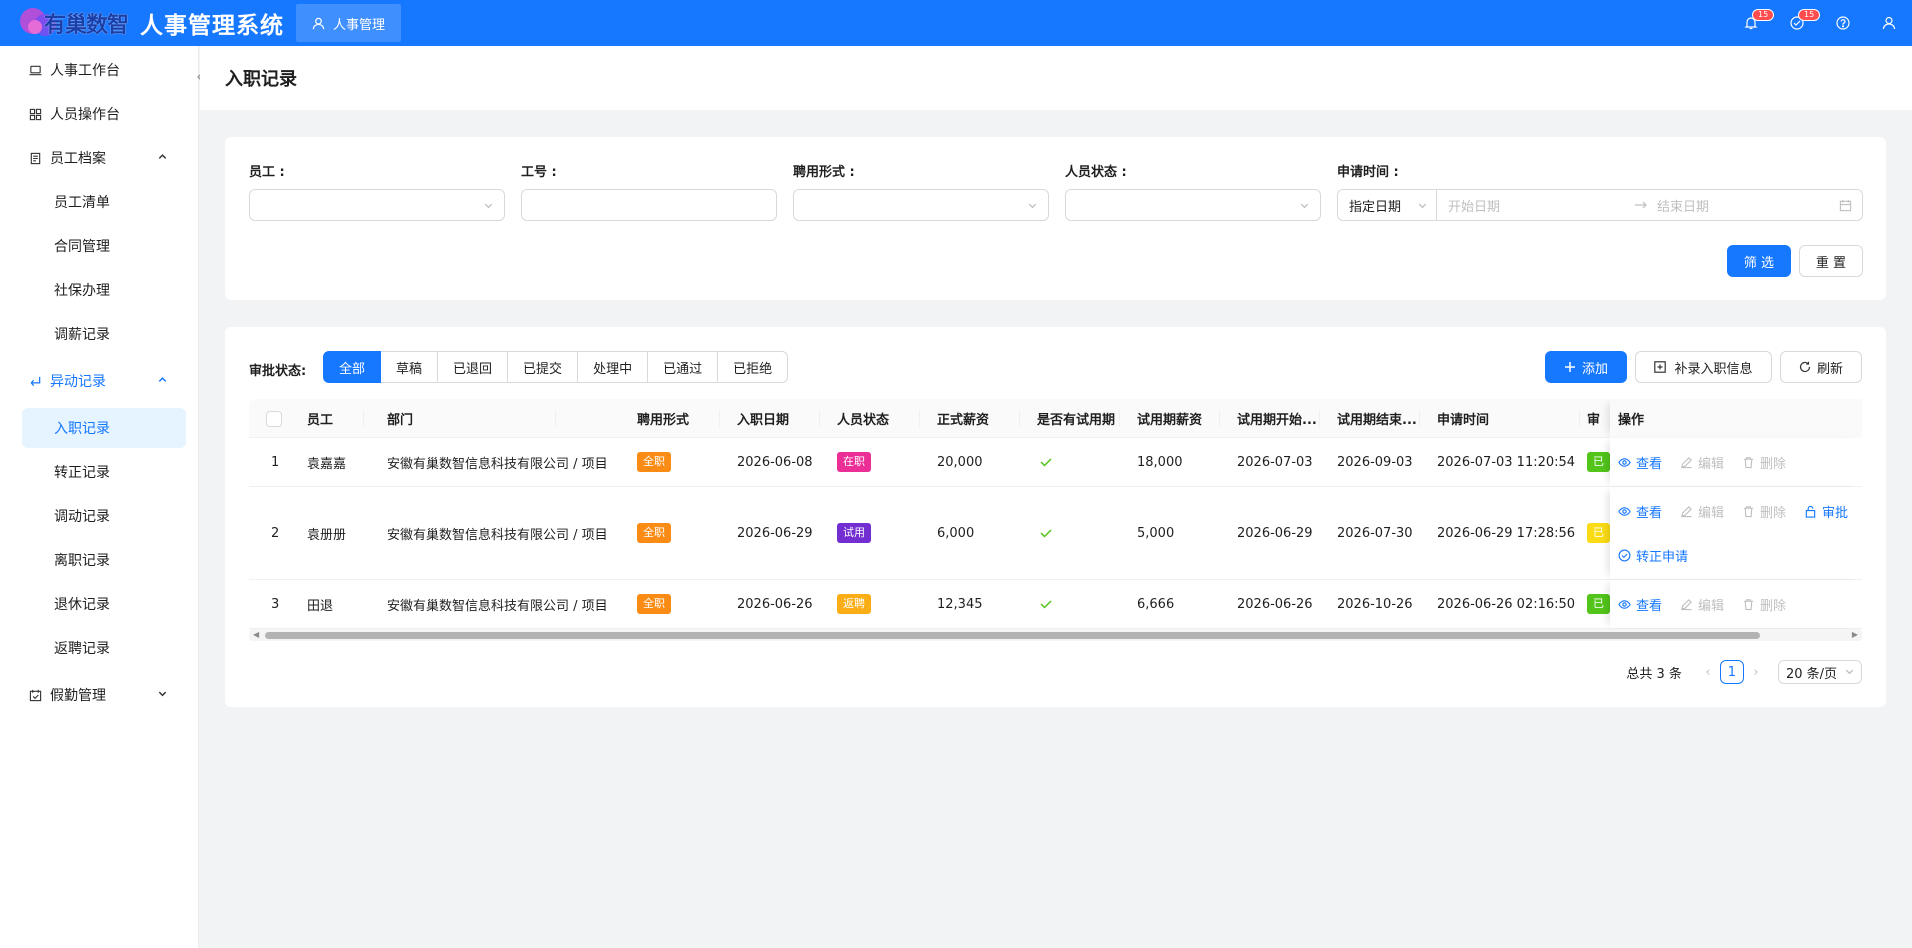 The width and height of the screenshot is (1912, 948). What do you see at coordinates (1855, 634) in the screenshot?
I see `scroll-right-icon: ▶` at bounding box center [1855, 634].